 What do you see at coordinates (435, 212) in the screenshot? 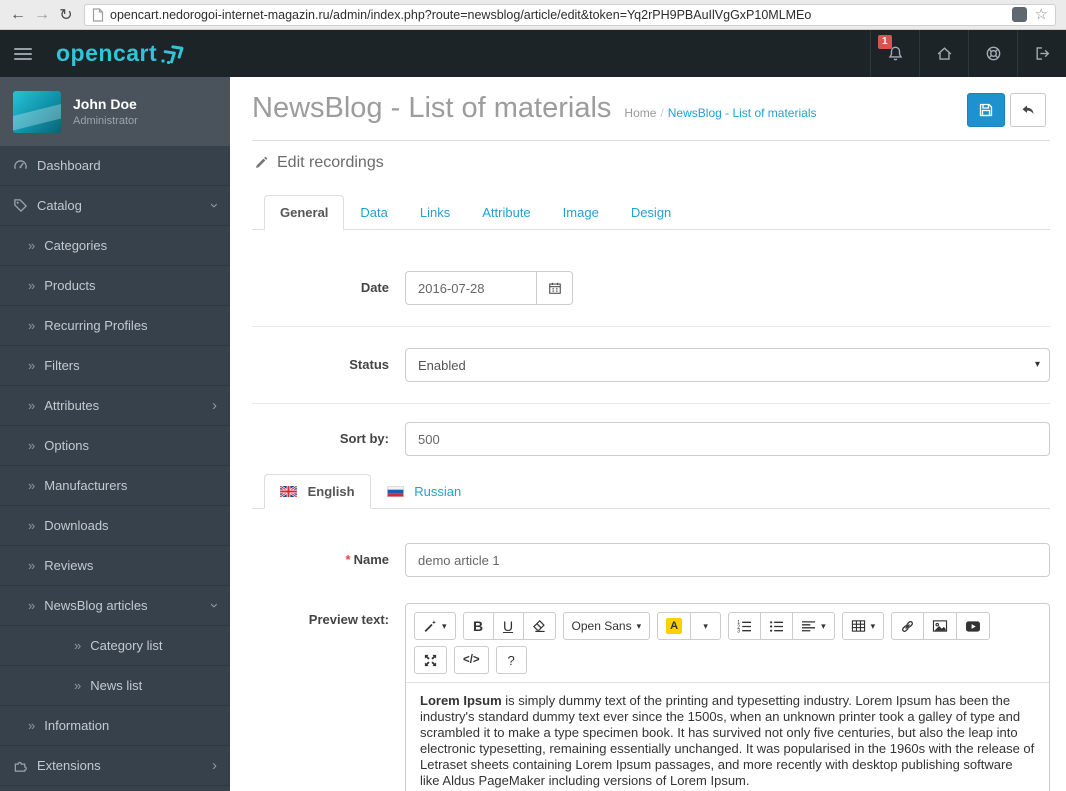
I see `tab-links: Links` at bounding box center [435, 212].